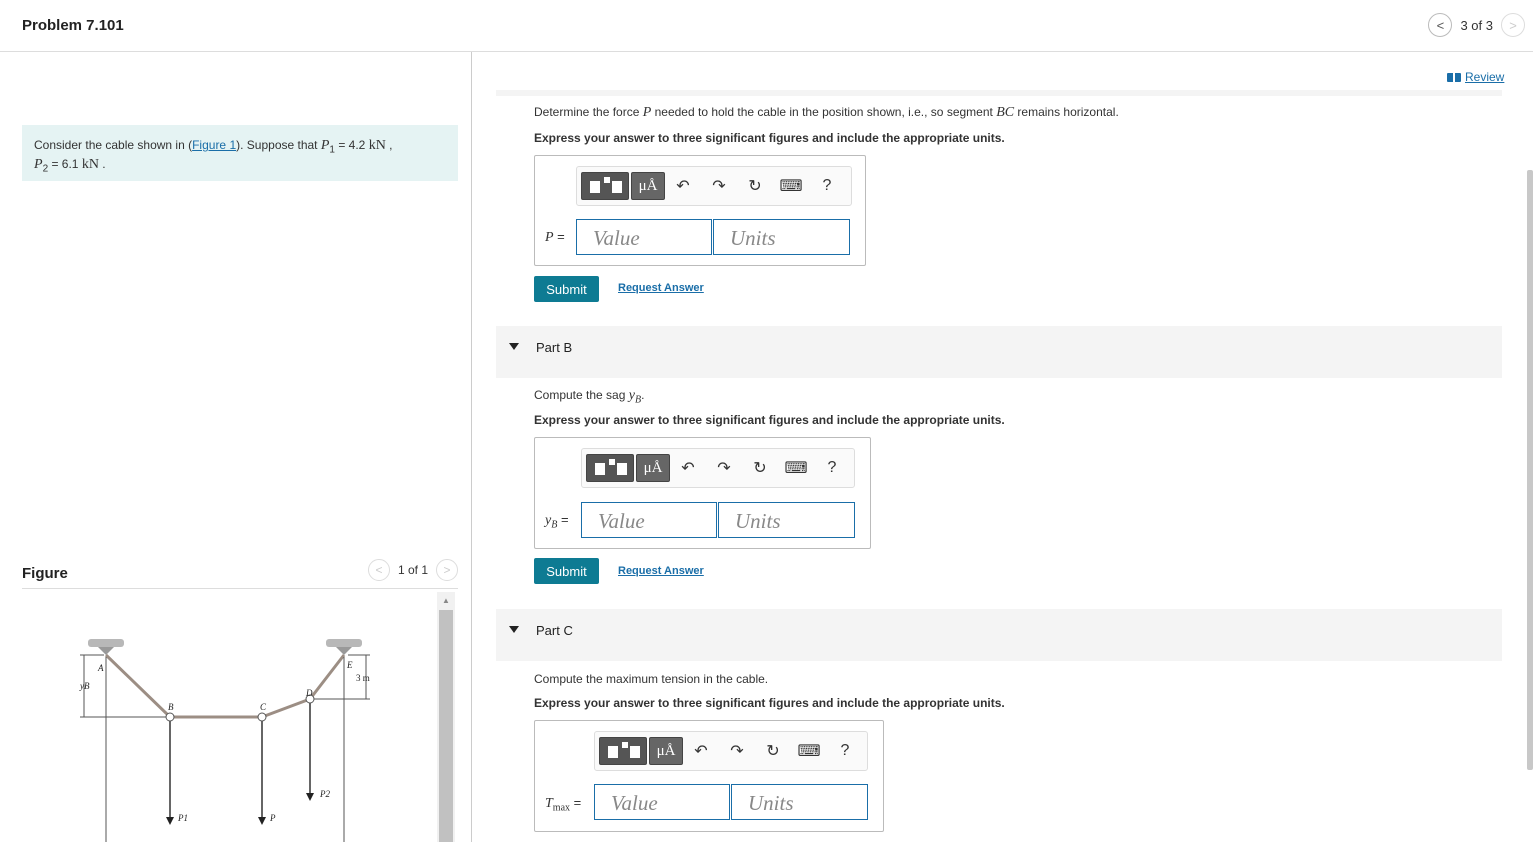  Describe the element at coordinates (182, 818) in the screenshot. I see `label-P1: P1` at that location.